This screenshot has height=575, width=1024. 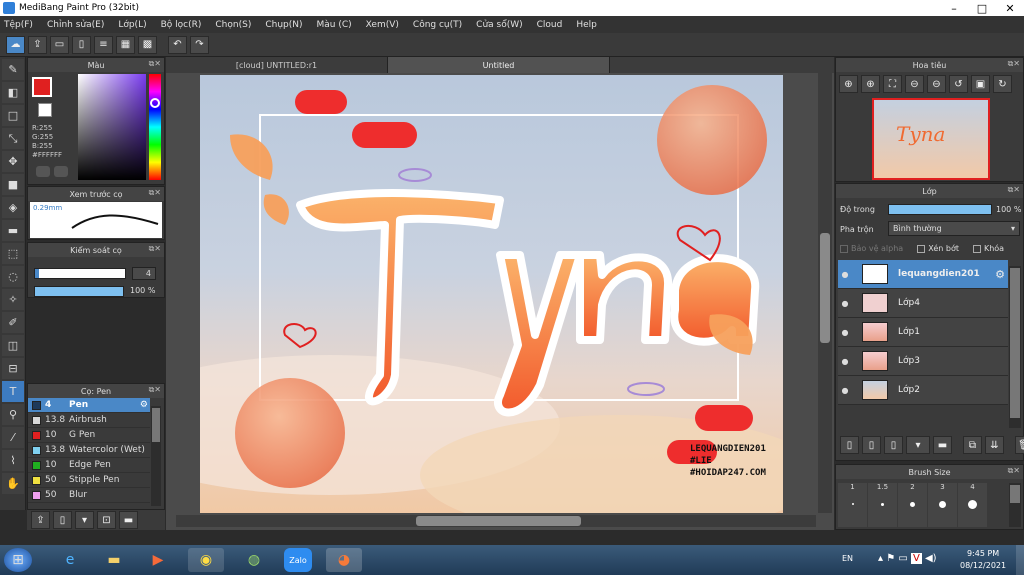 I want to click on zoom-out-icon: ⊖, so click(x=914, y=84).